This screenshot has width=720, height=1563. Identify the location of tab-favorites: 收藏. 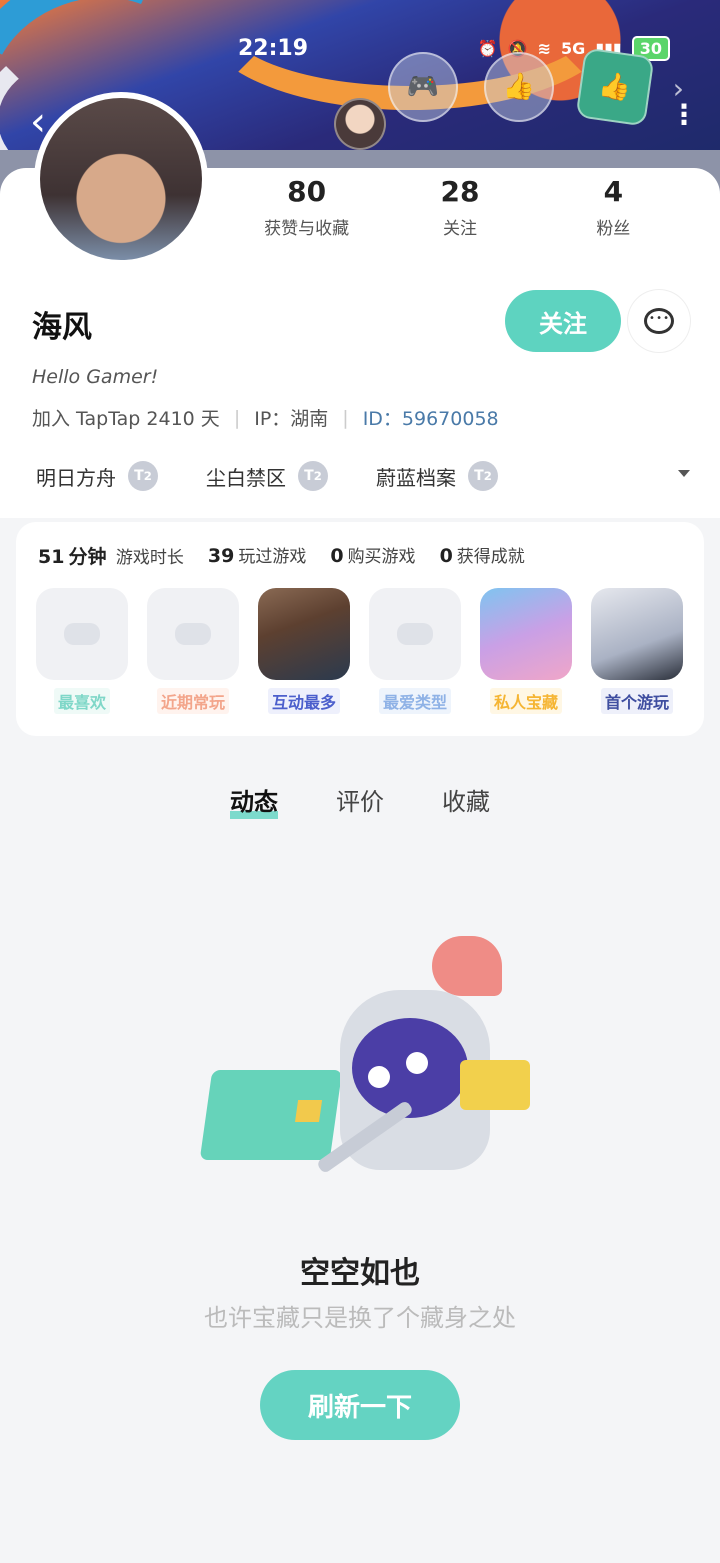
(466, 799).